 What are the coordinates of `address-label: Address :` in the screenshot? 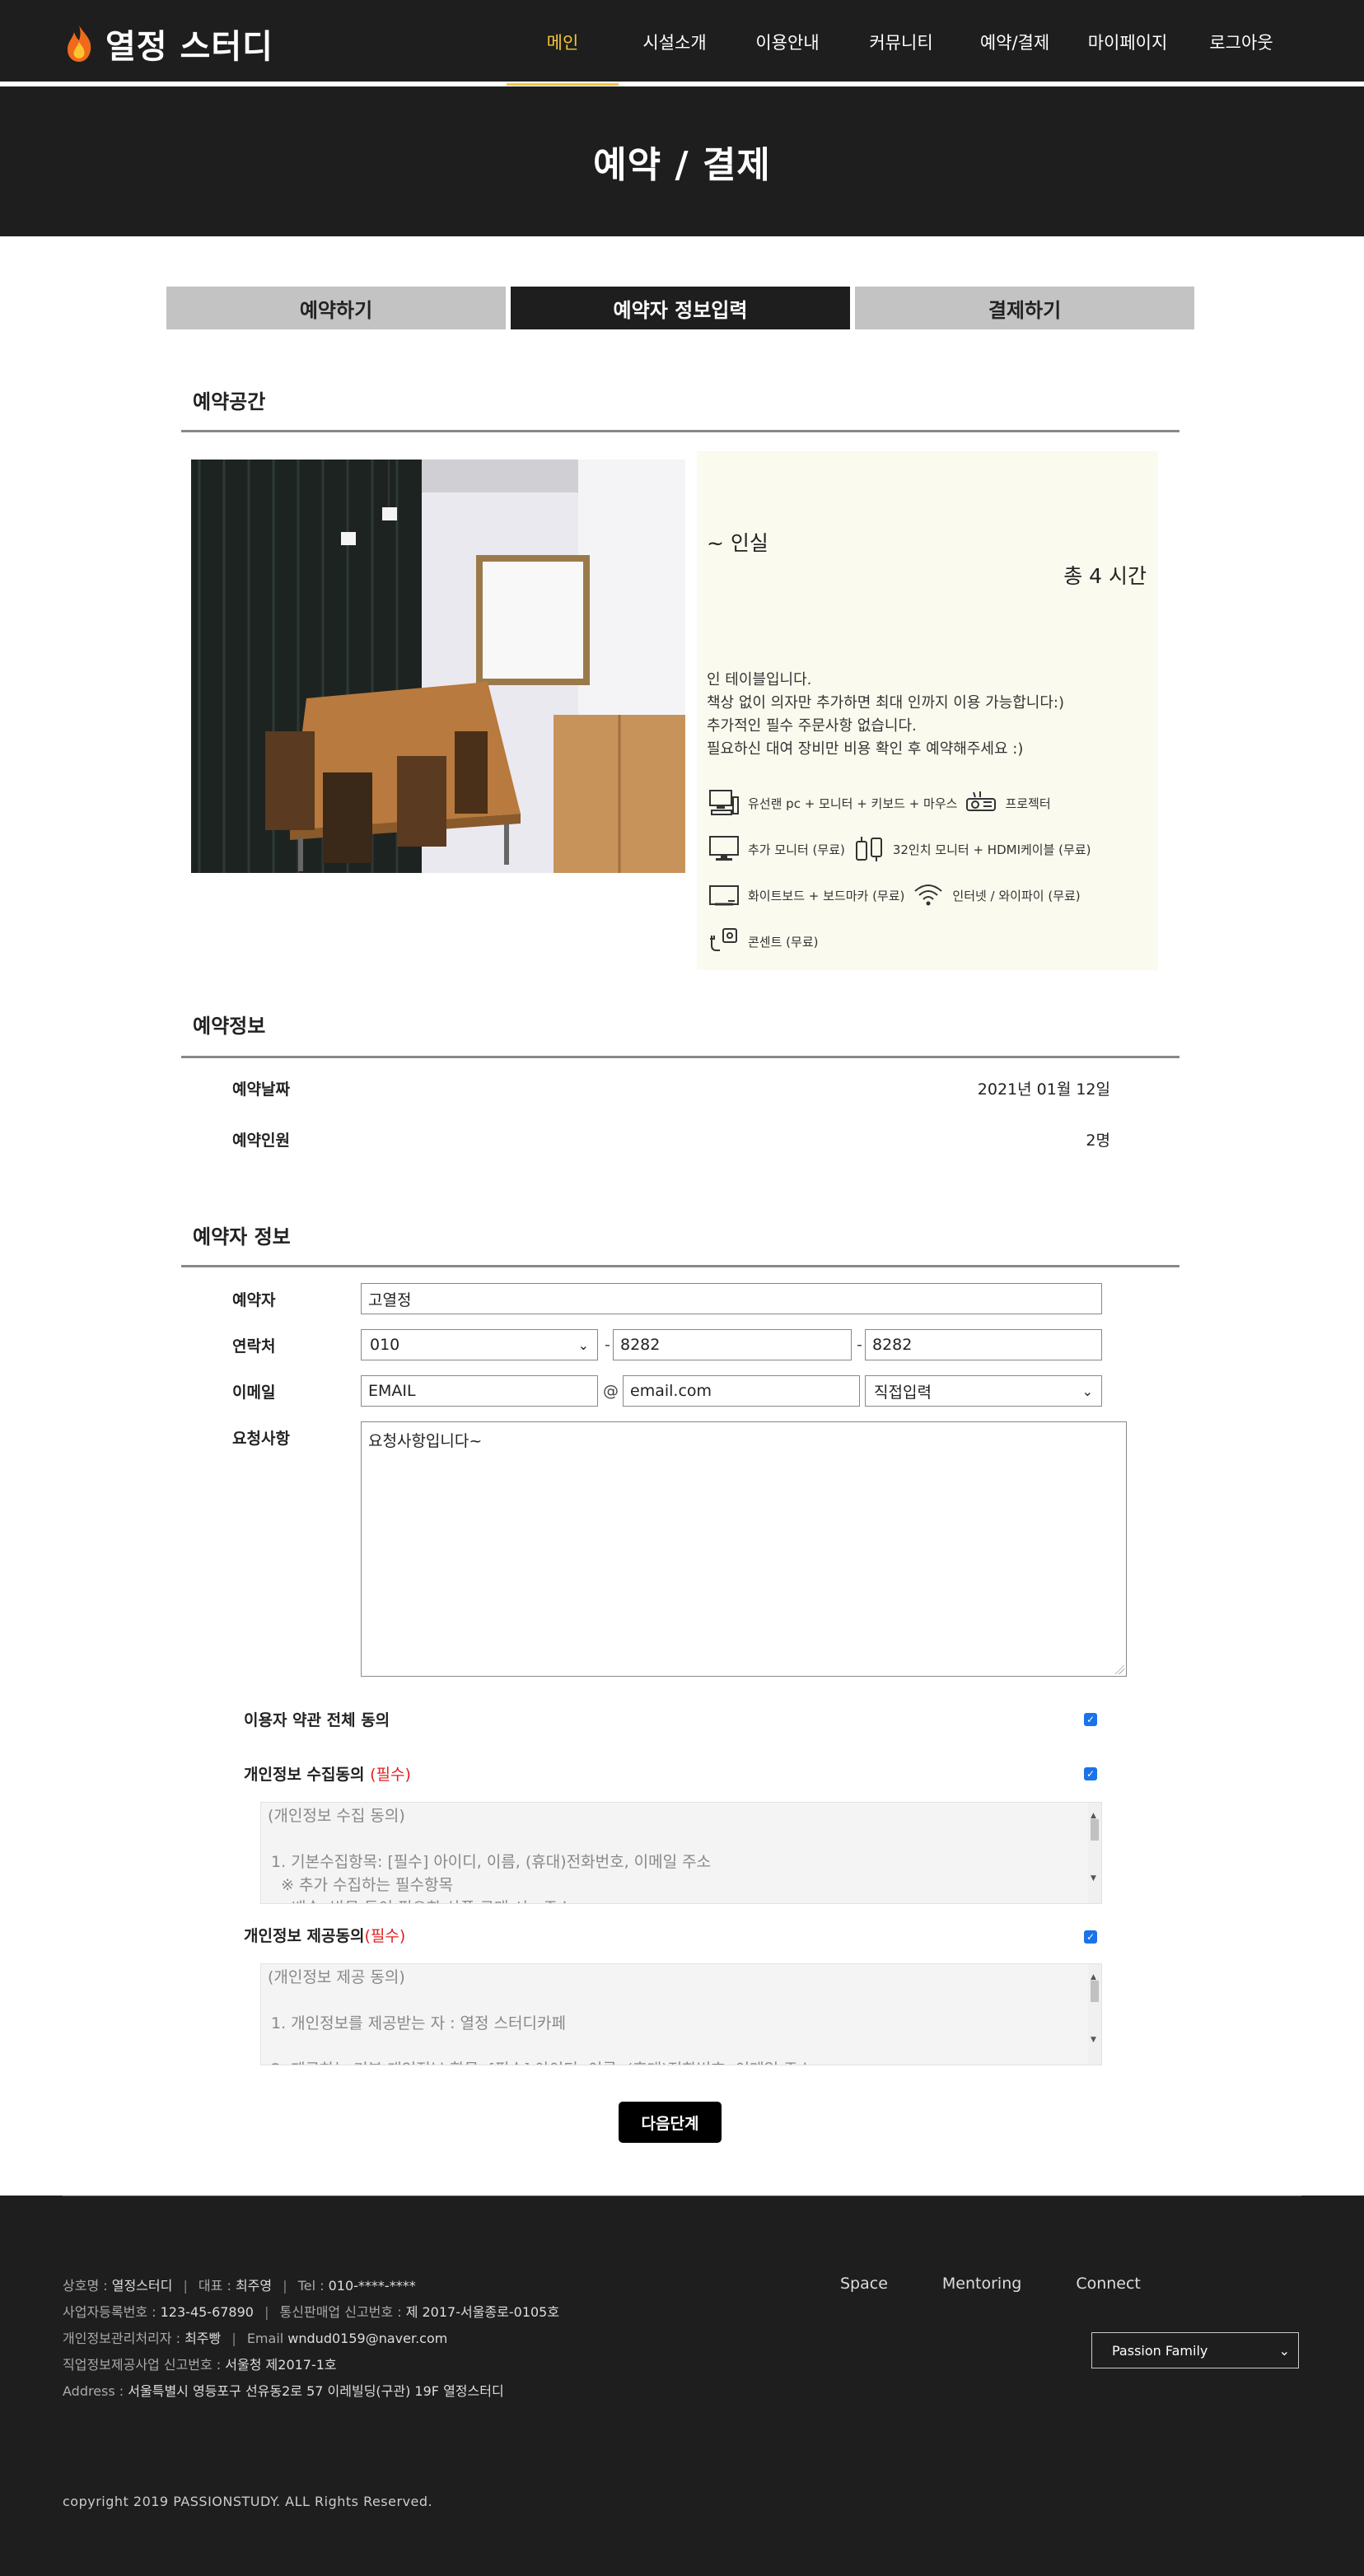 It's located at (93, 2391).